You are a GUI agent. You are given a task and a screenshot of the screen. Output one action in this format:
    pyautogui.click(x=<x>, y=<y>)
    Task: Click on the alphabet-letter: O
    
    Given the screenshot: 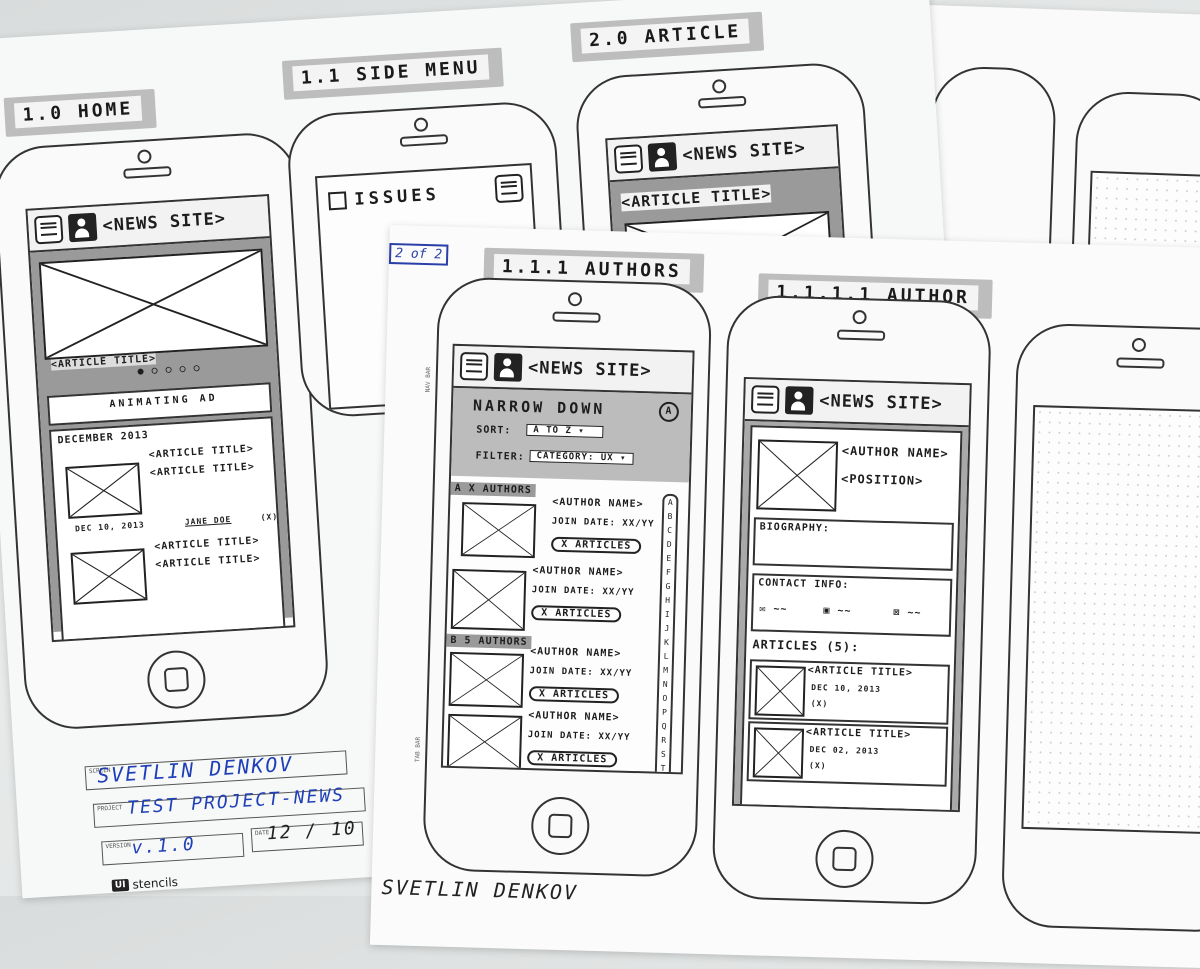 What is the action you would take?
    pyautogui.click(x=665, y=699)
    